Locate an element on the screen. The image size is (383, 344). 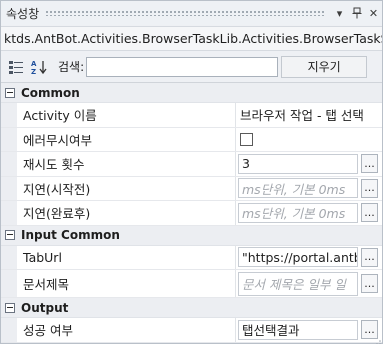
pin-icon is located at coordinates (356, 13).